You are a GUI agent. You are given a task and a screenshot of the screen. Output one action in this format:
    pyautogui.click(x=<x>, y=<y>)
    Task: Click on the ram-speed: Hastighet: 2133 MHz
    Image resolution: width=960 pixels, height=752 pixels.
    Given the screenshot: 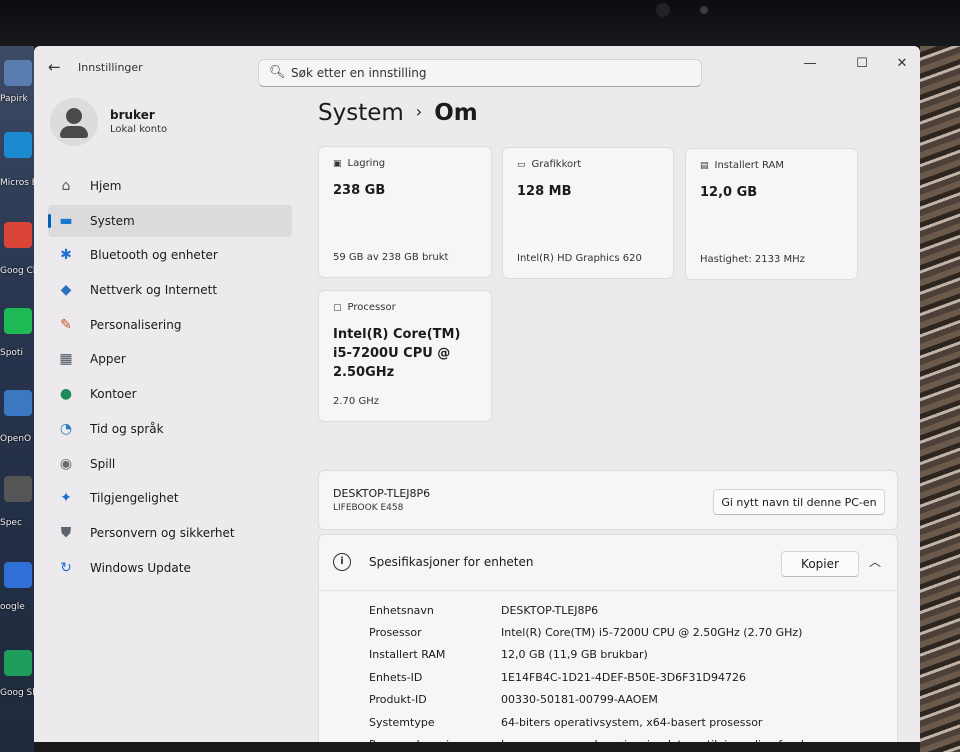 What is the action you would take?
    pyautogui.click(x=752, y=259)
    